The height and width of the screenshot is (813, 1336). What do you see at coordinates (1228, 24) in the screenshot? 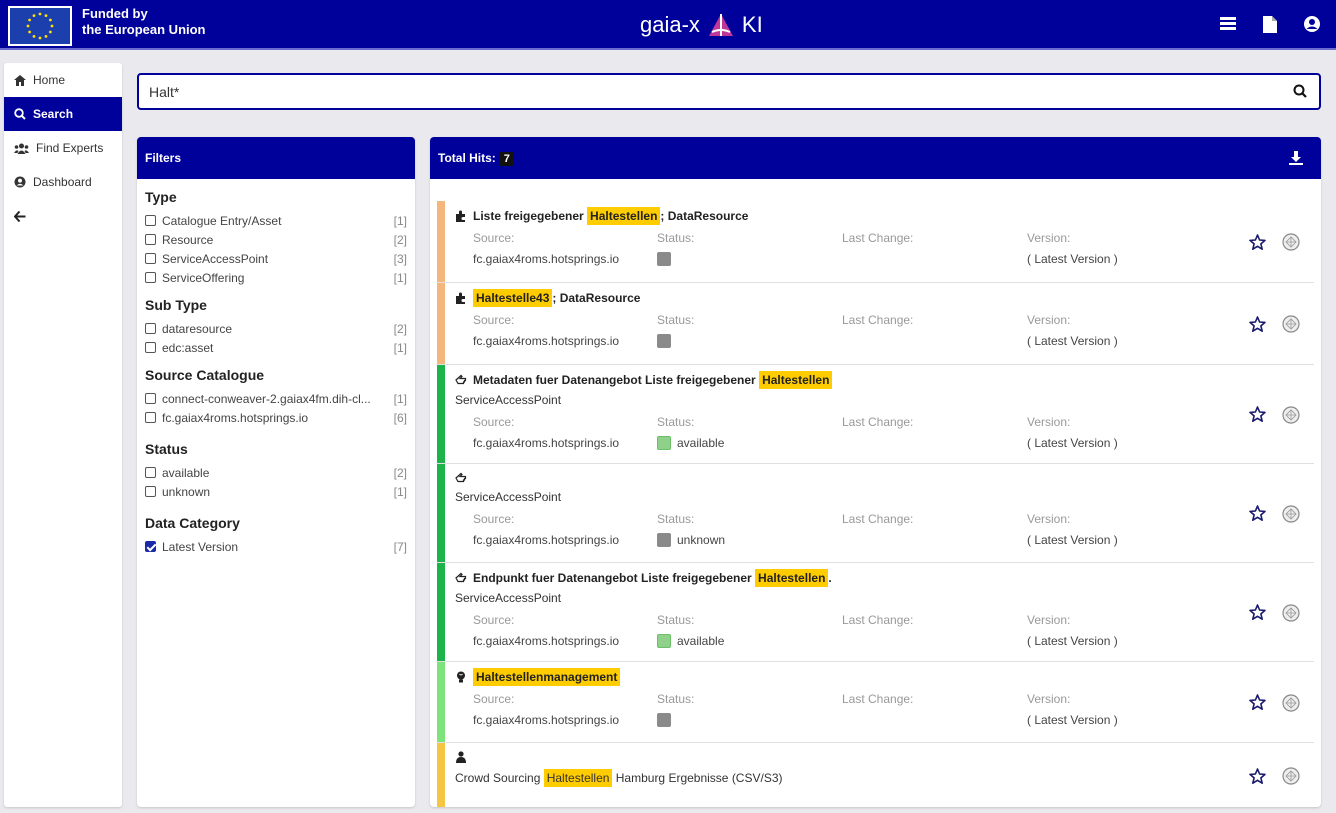
I see `database-icon` at bounding box center [1228, 24].